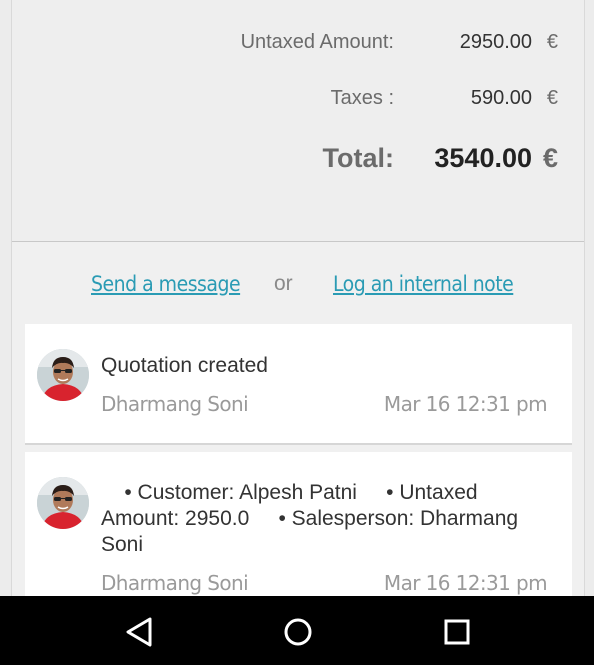 The image size is (594, 665). What do you see at coordinates (423, 284) in the screenshot?
I see `log-note-link: Log an internal note` at bounding box center [423, 284].